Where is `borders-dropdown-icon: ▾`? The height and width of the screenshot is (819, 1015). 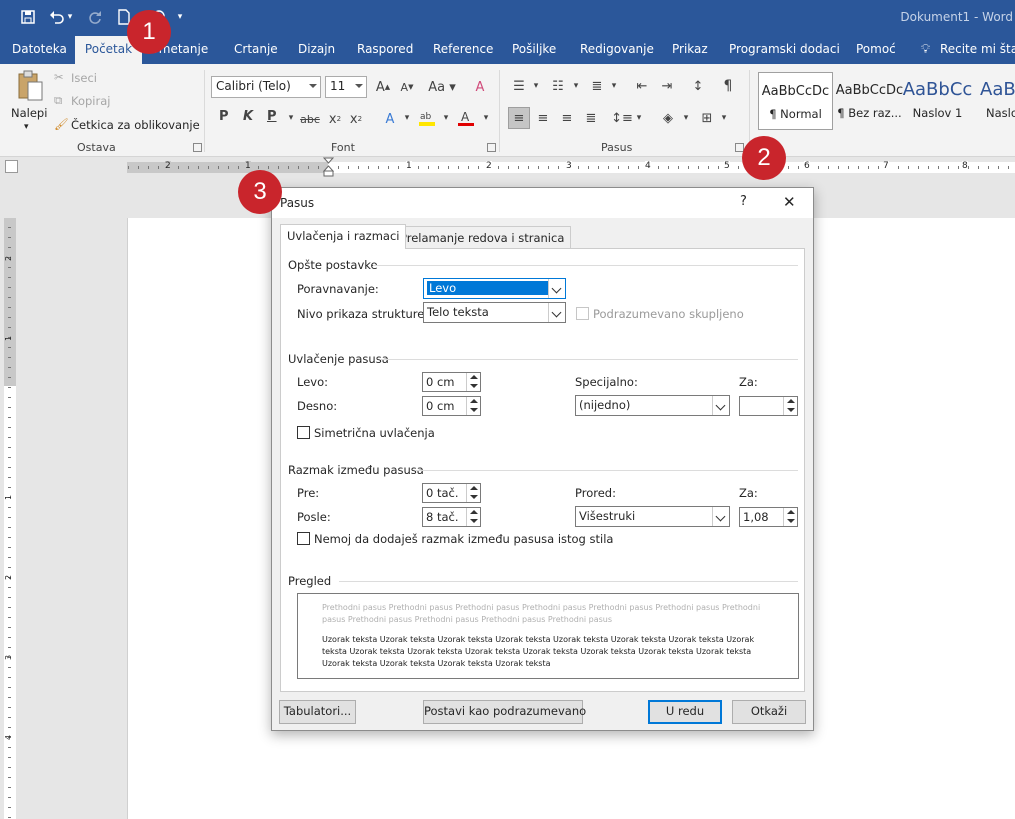
borders-dropdown-icon: ▾ is located at coordinates (724, 118).